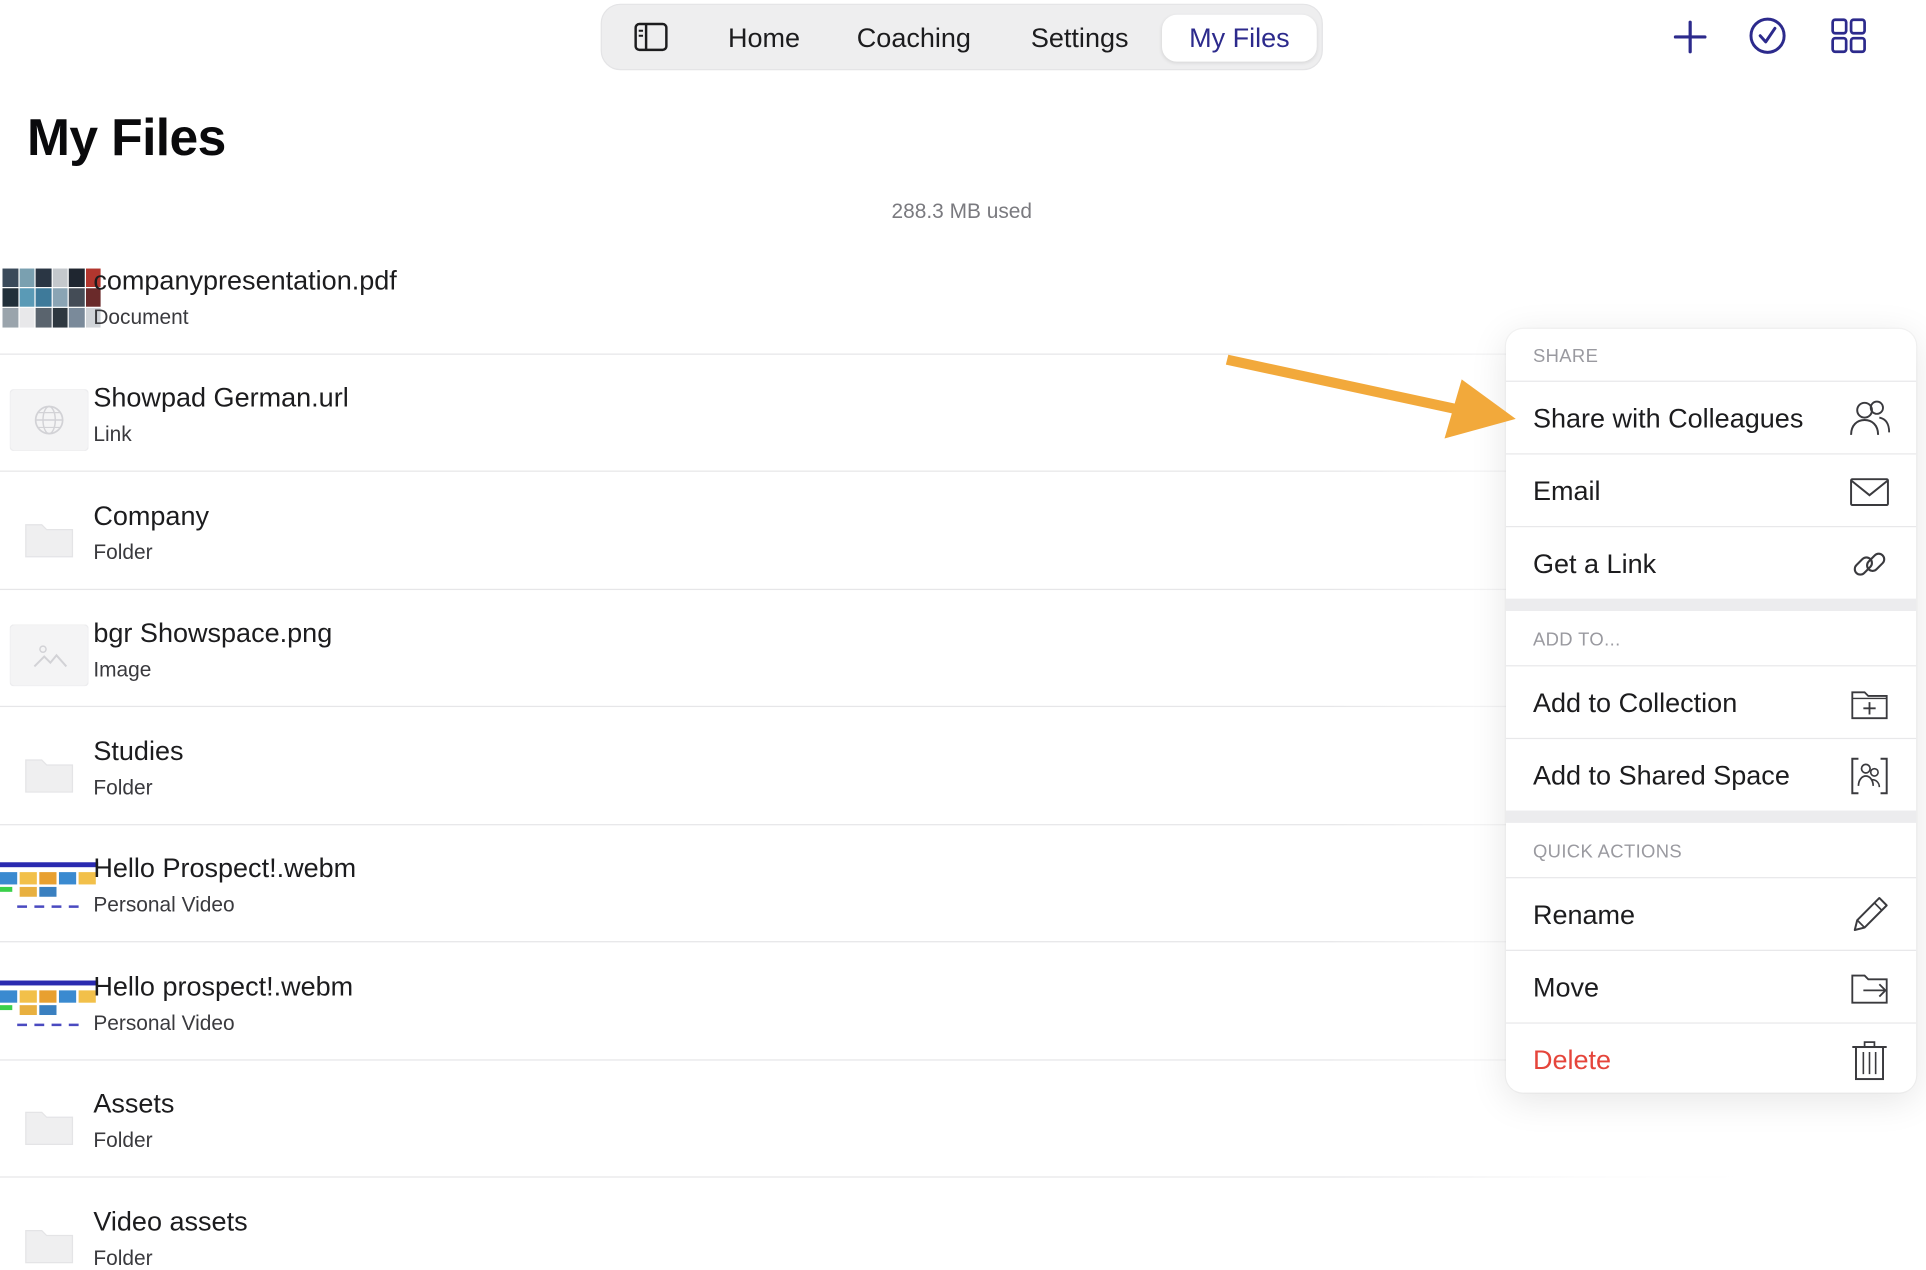  What do you see at coordinates (1869, 492) in the screenshot?
I see `envelope-icon` at bounding box center [1869, 492].